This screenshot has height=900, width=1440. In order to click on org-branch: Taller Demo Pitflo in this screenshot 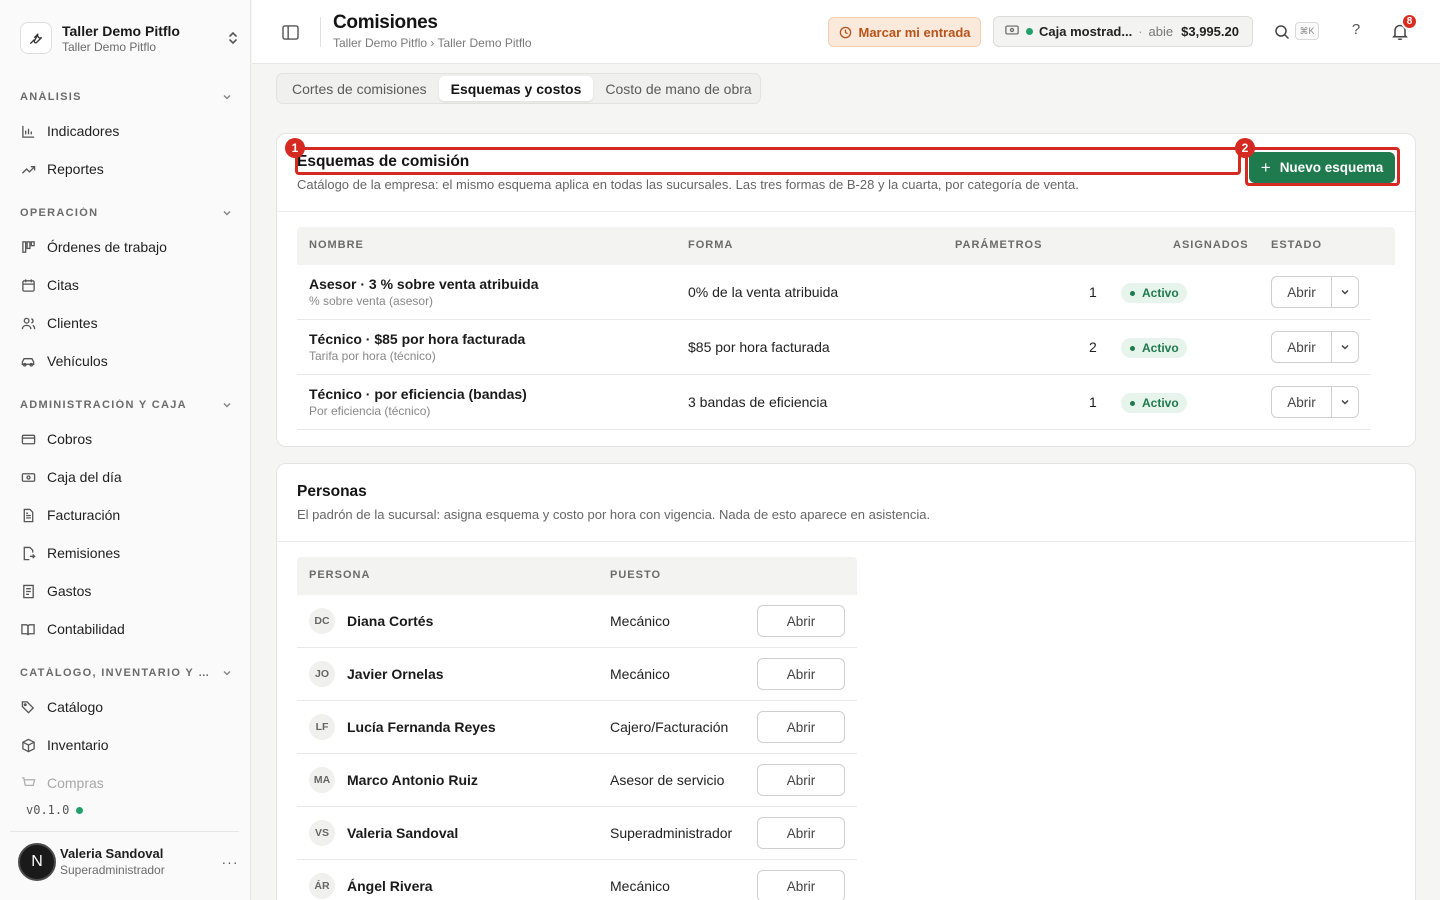, I will do `click(109, 46)`.